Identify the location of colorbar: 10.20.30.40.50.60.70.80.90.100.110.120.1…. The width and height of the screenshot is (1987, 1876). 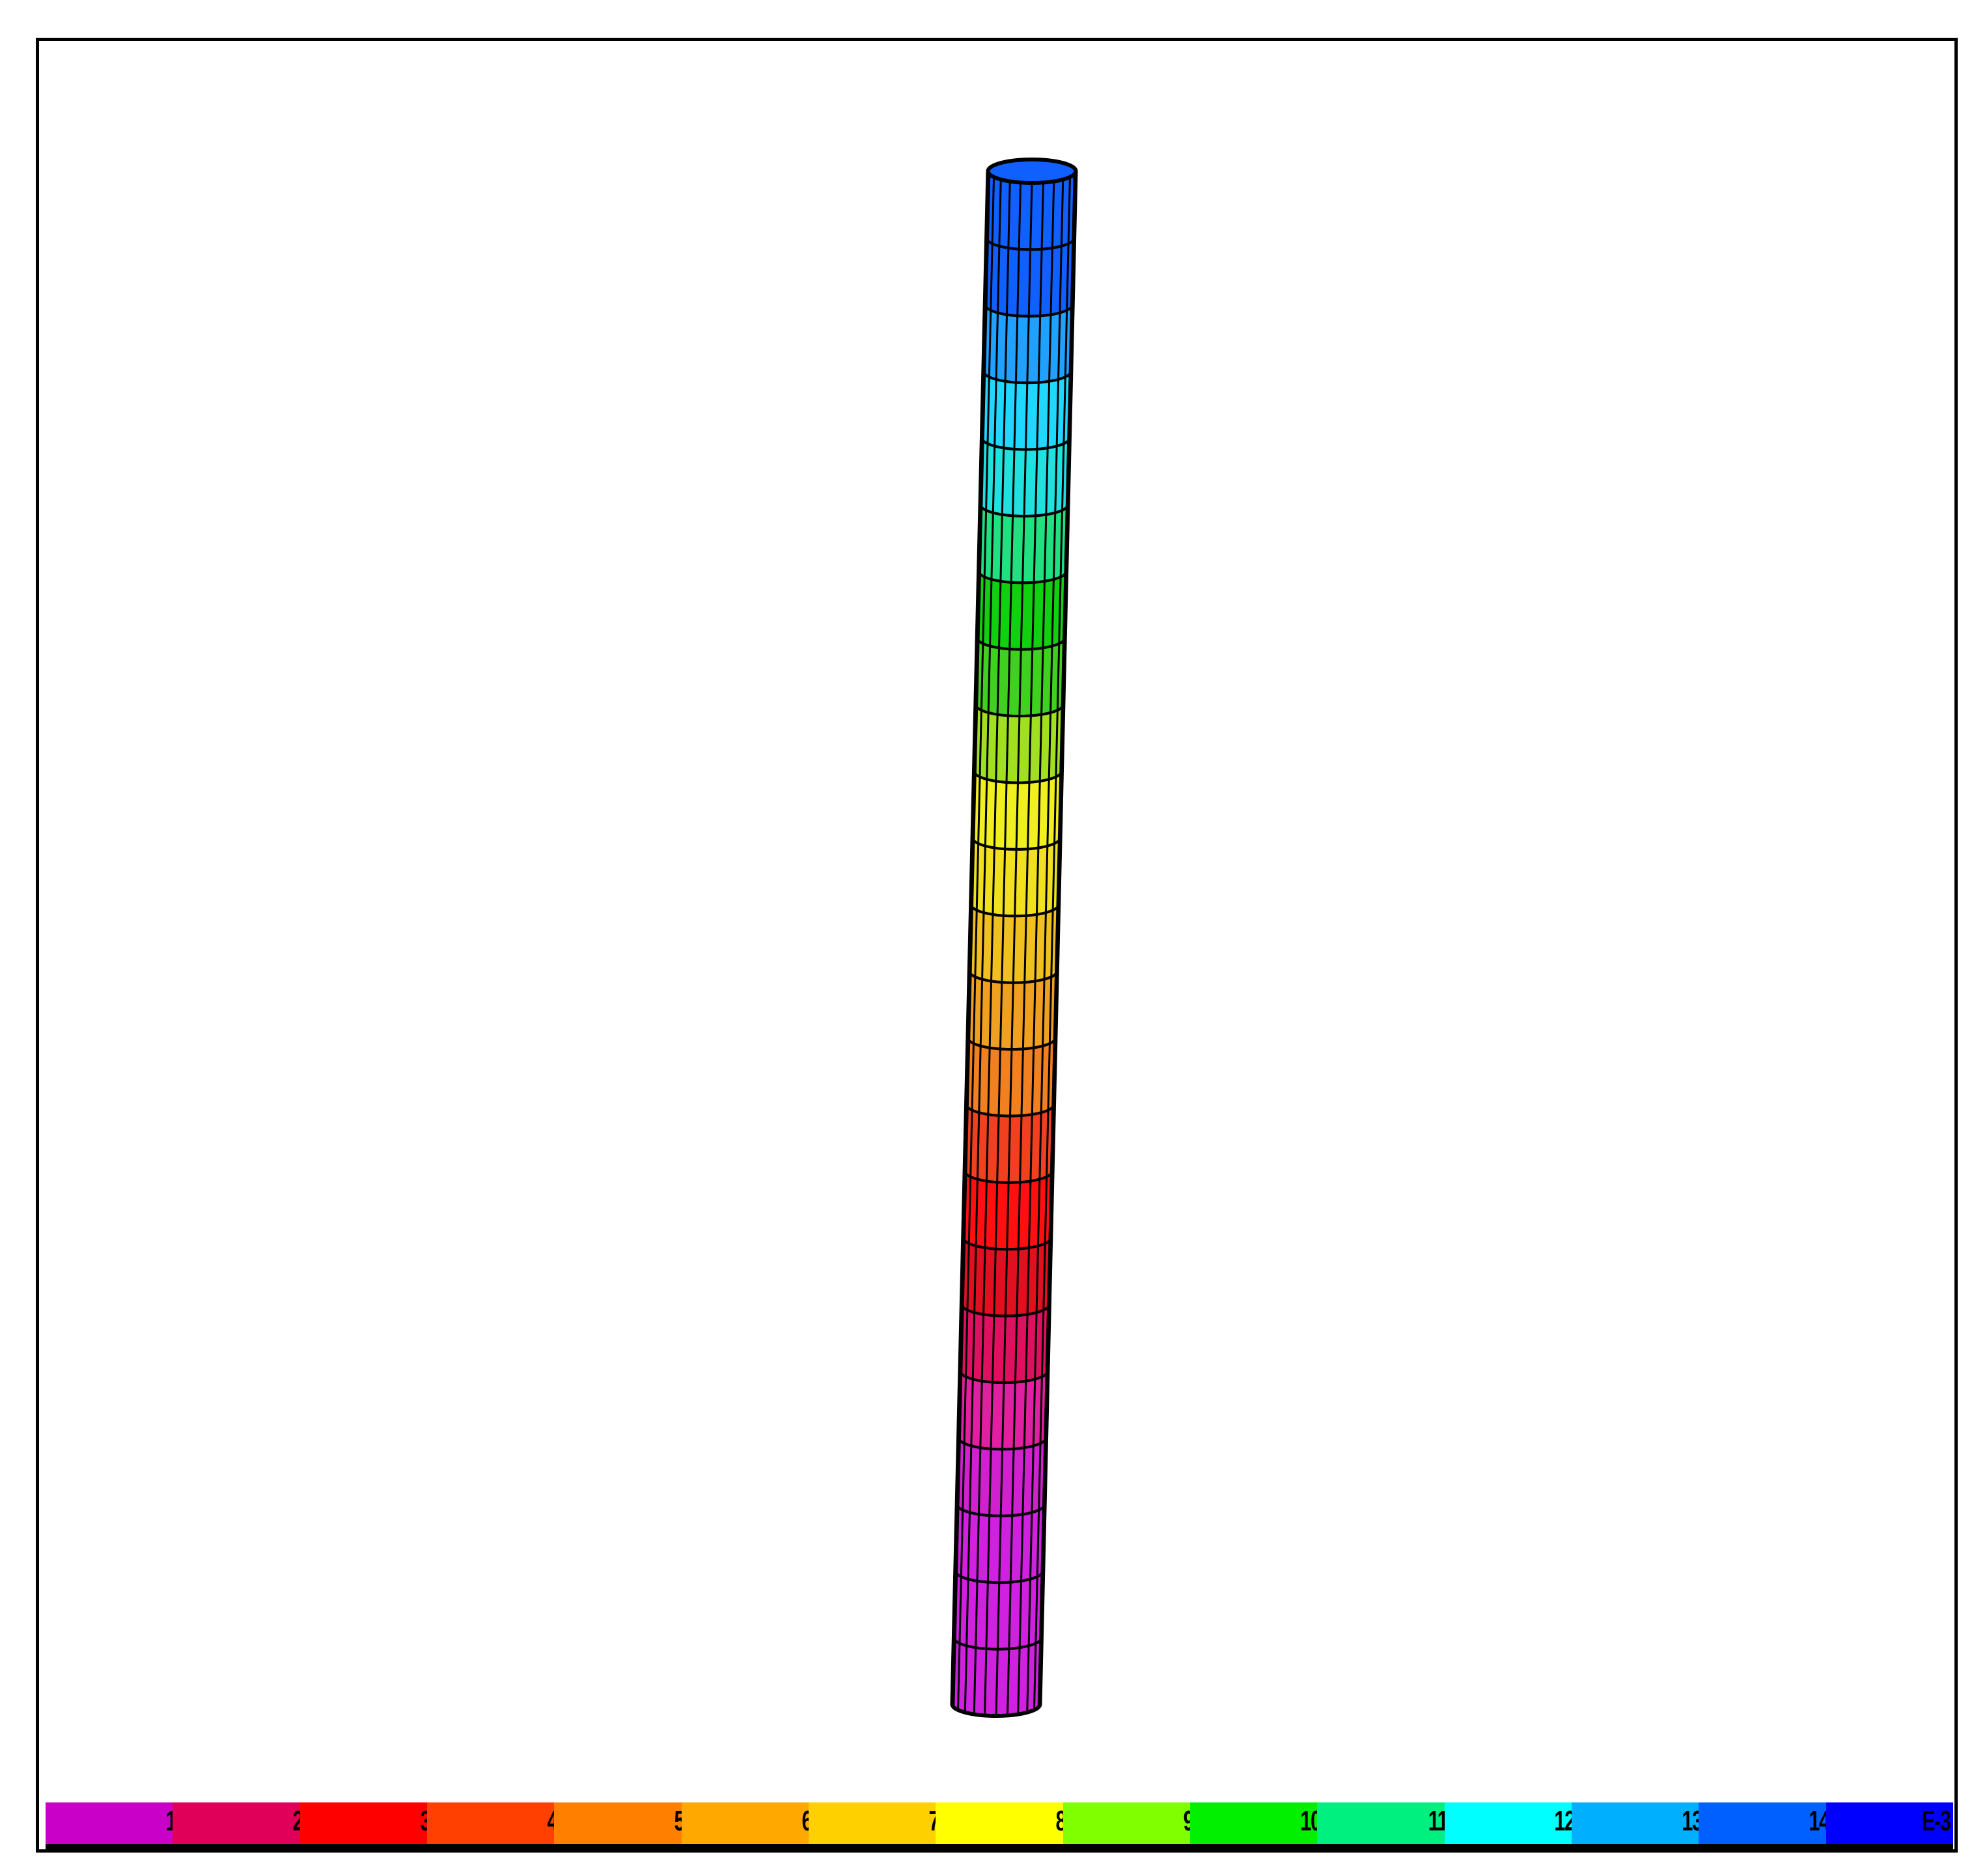
(999, 1825).